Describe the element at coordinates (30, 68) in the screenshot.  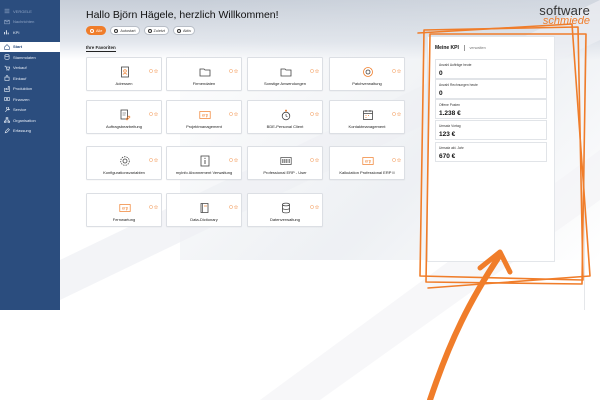
I see `sidebar-item-verkauf: Verkauf` at that location.